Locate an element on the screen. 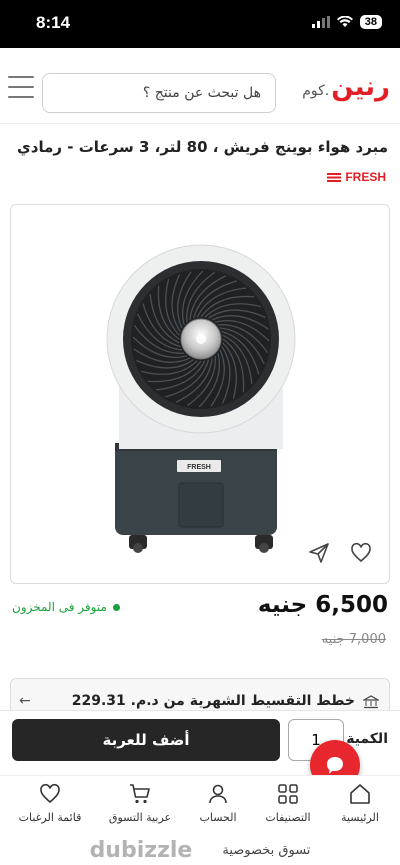 The height and width of the screenshot is (865, 400). wishlist-heart-icon is located at coordinates (361, 555).